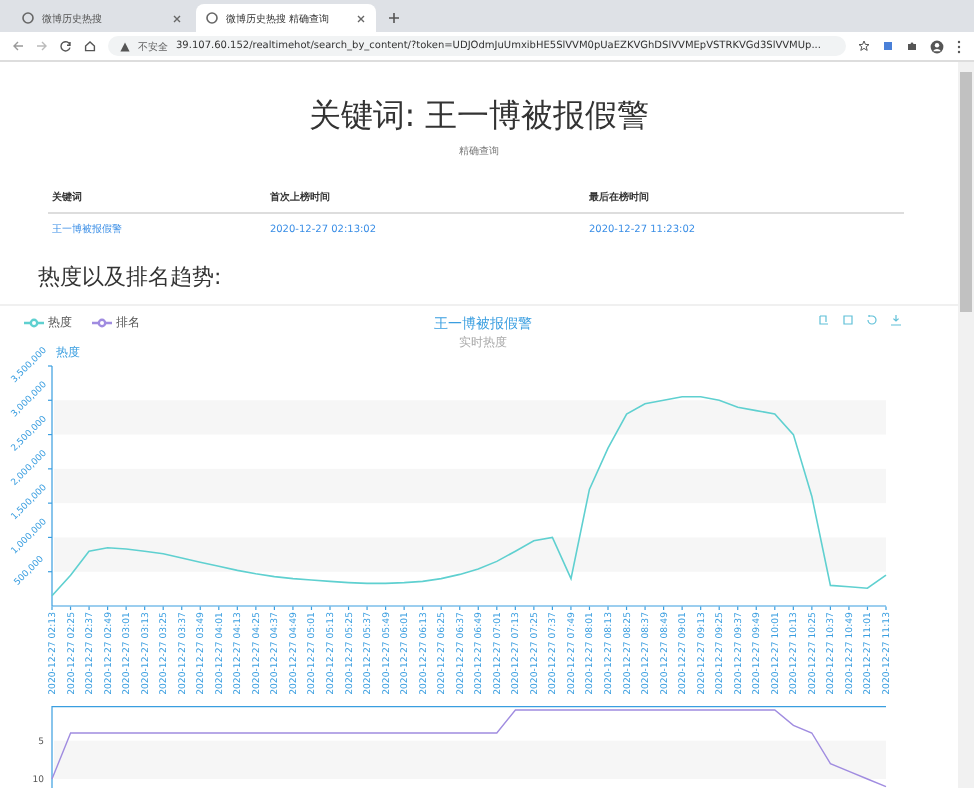  I want to click on download-icon, so click(896, 320).